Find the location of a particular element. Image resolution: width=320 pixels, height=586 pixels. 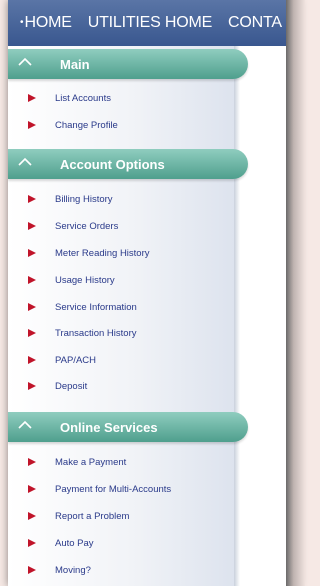

menu-item-label: Report a Problem is located at coordinates (92, 516).